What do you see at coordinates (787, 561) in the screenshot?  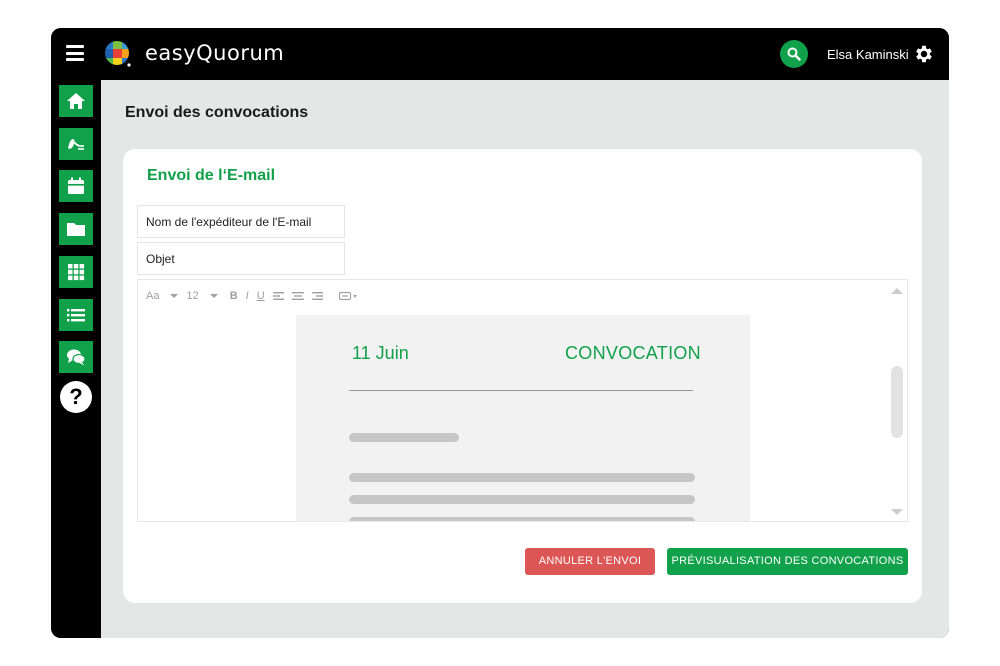 I see `preview-convocations-button: PRÉVISUALISATION DES CONVOCATIONS` at bounding box center [787, 561].